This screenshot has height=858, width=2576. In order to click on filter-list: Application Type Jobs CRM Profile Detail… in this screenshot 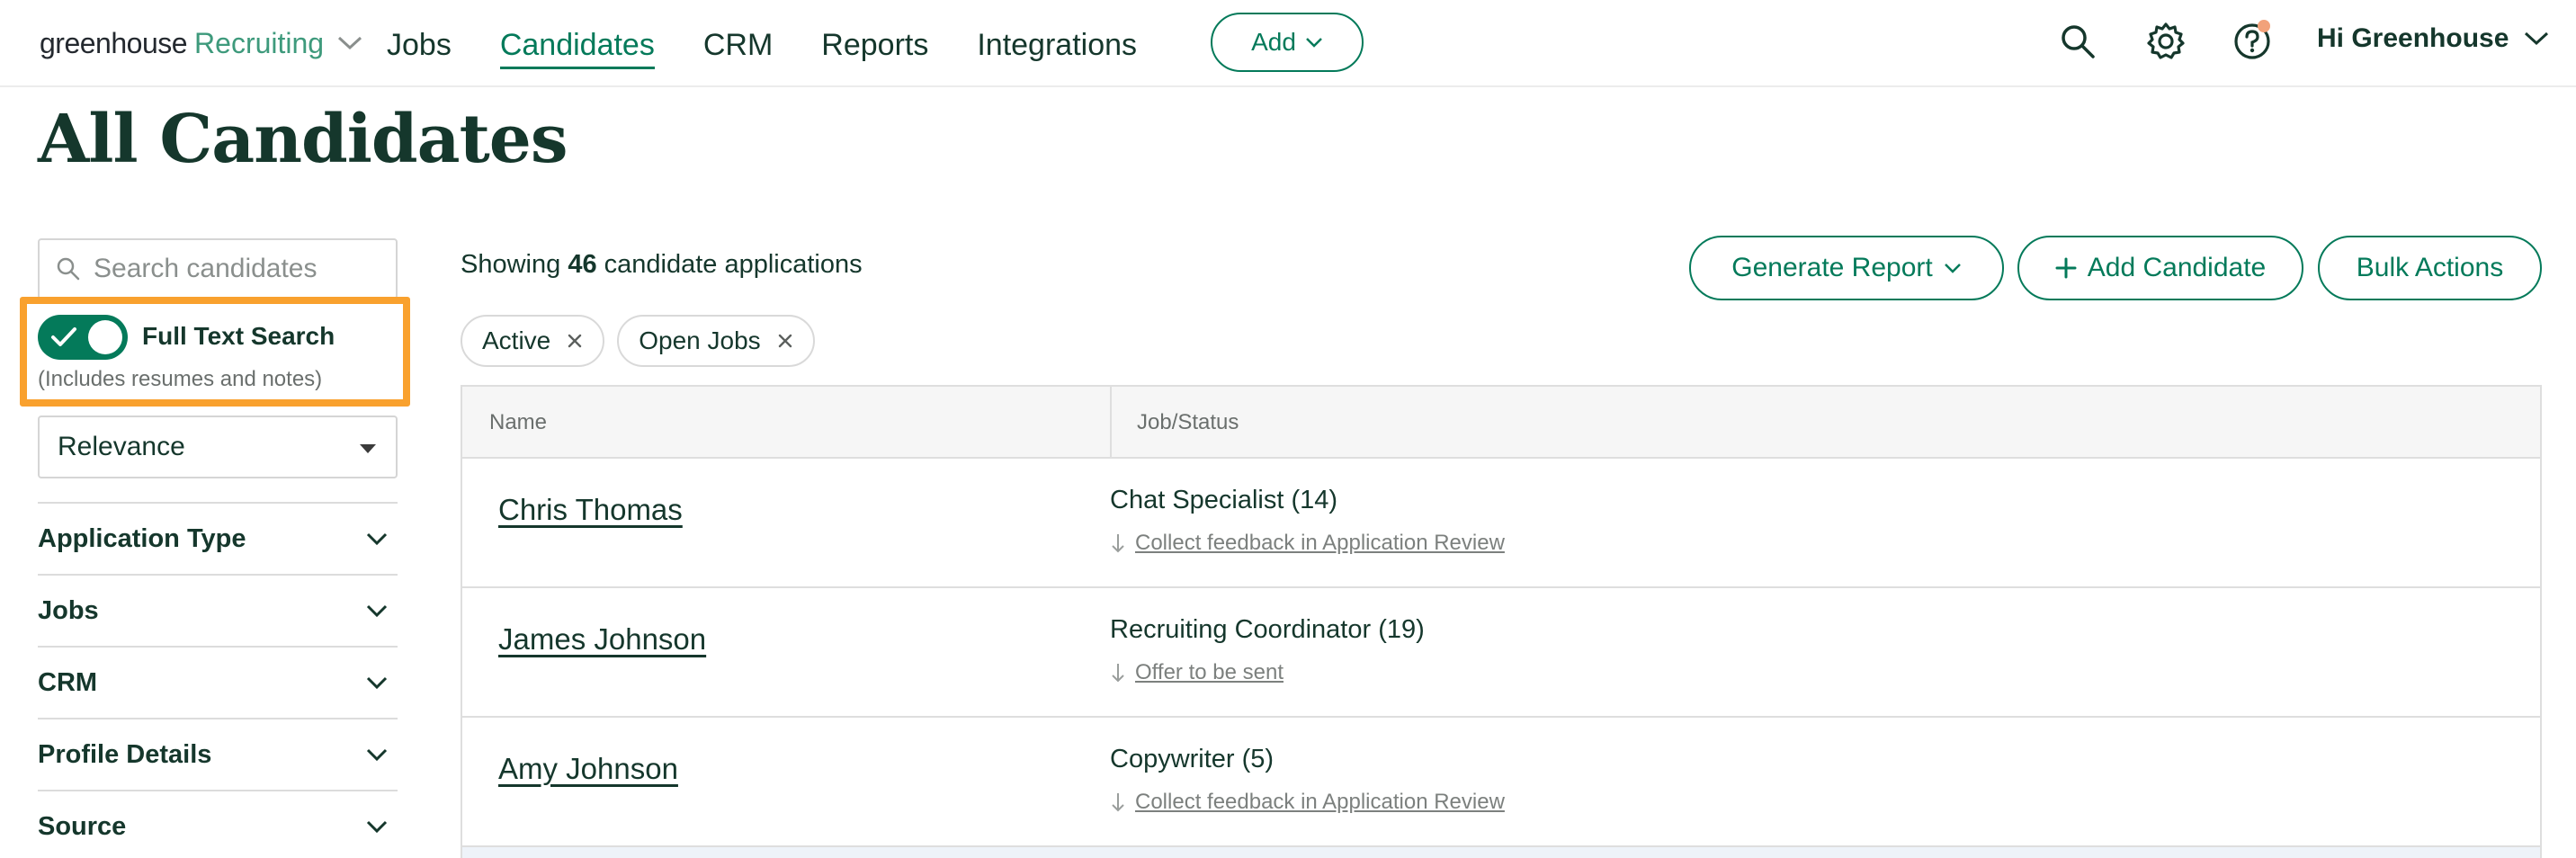, I will do `click(218, 680)`.